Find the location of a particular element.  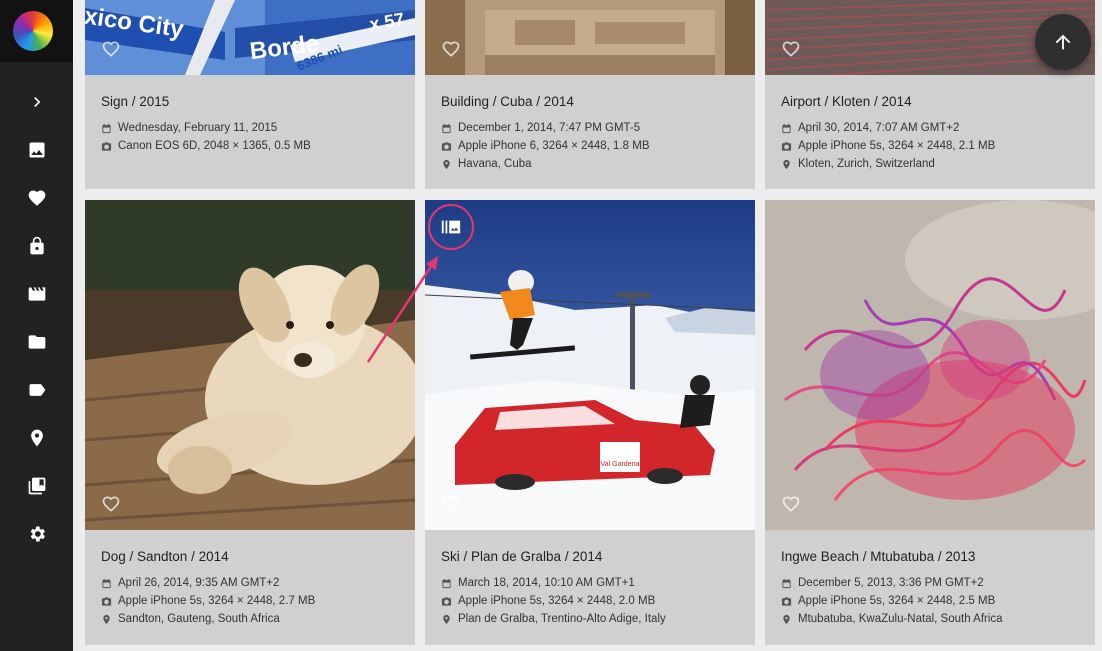

photo-camera-text: Apple iPhone 5s, 3264 × 2448, 2.1 MB is located at coordinates (897, 146).